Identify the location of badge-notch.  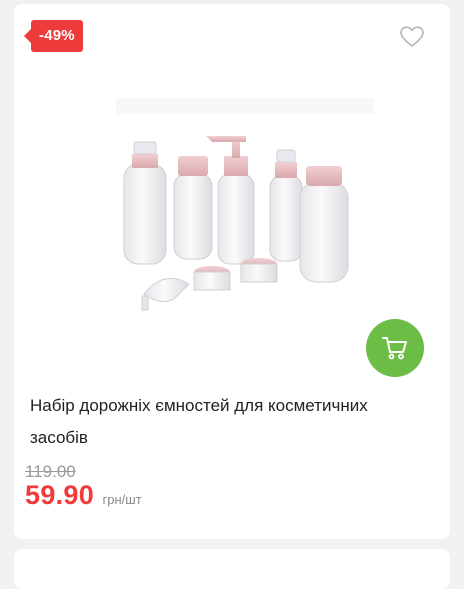
(27, 36).